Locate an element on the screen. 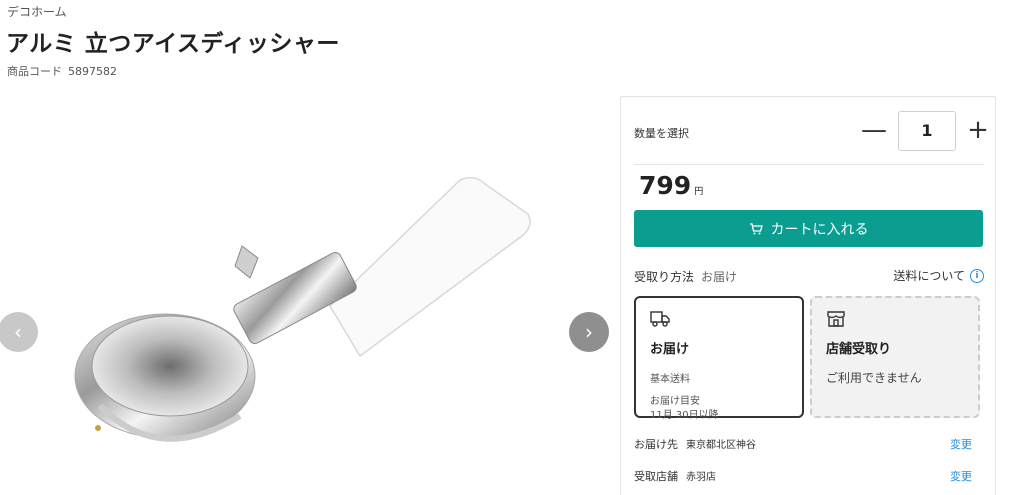 The height and width of the screenshot is (495, 1024). quantity-decrease-button: — is located at coordinates (874, 131).